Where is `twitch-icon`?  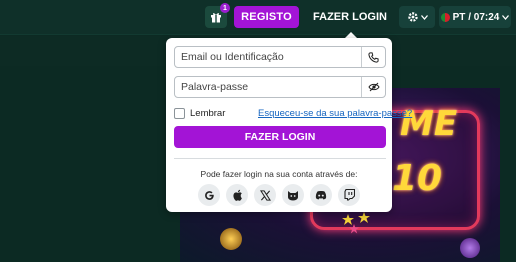 twitch-icon is located at coordinates (349, 195).